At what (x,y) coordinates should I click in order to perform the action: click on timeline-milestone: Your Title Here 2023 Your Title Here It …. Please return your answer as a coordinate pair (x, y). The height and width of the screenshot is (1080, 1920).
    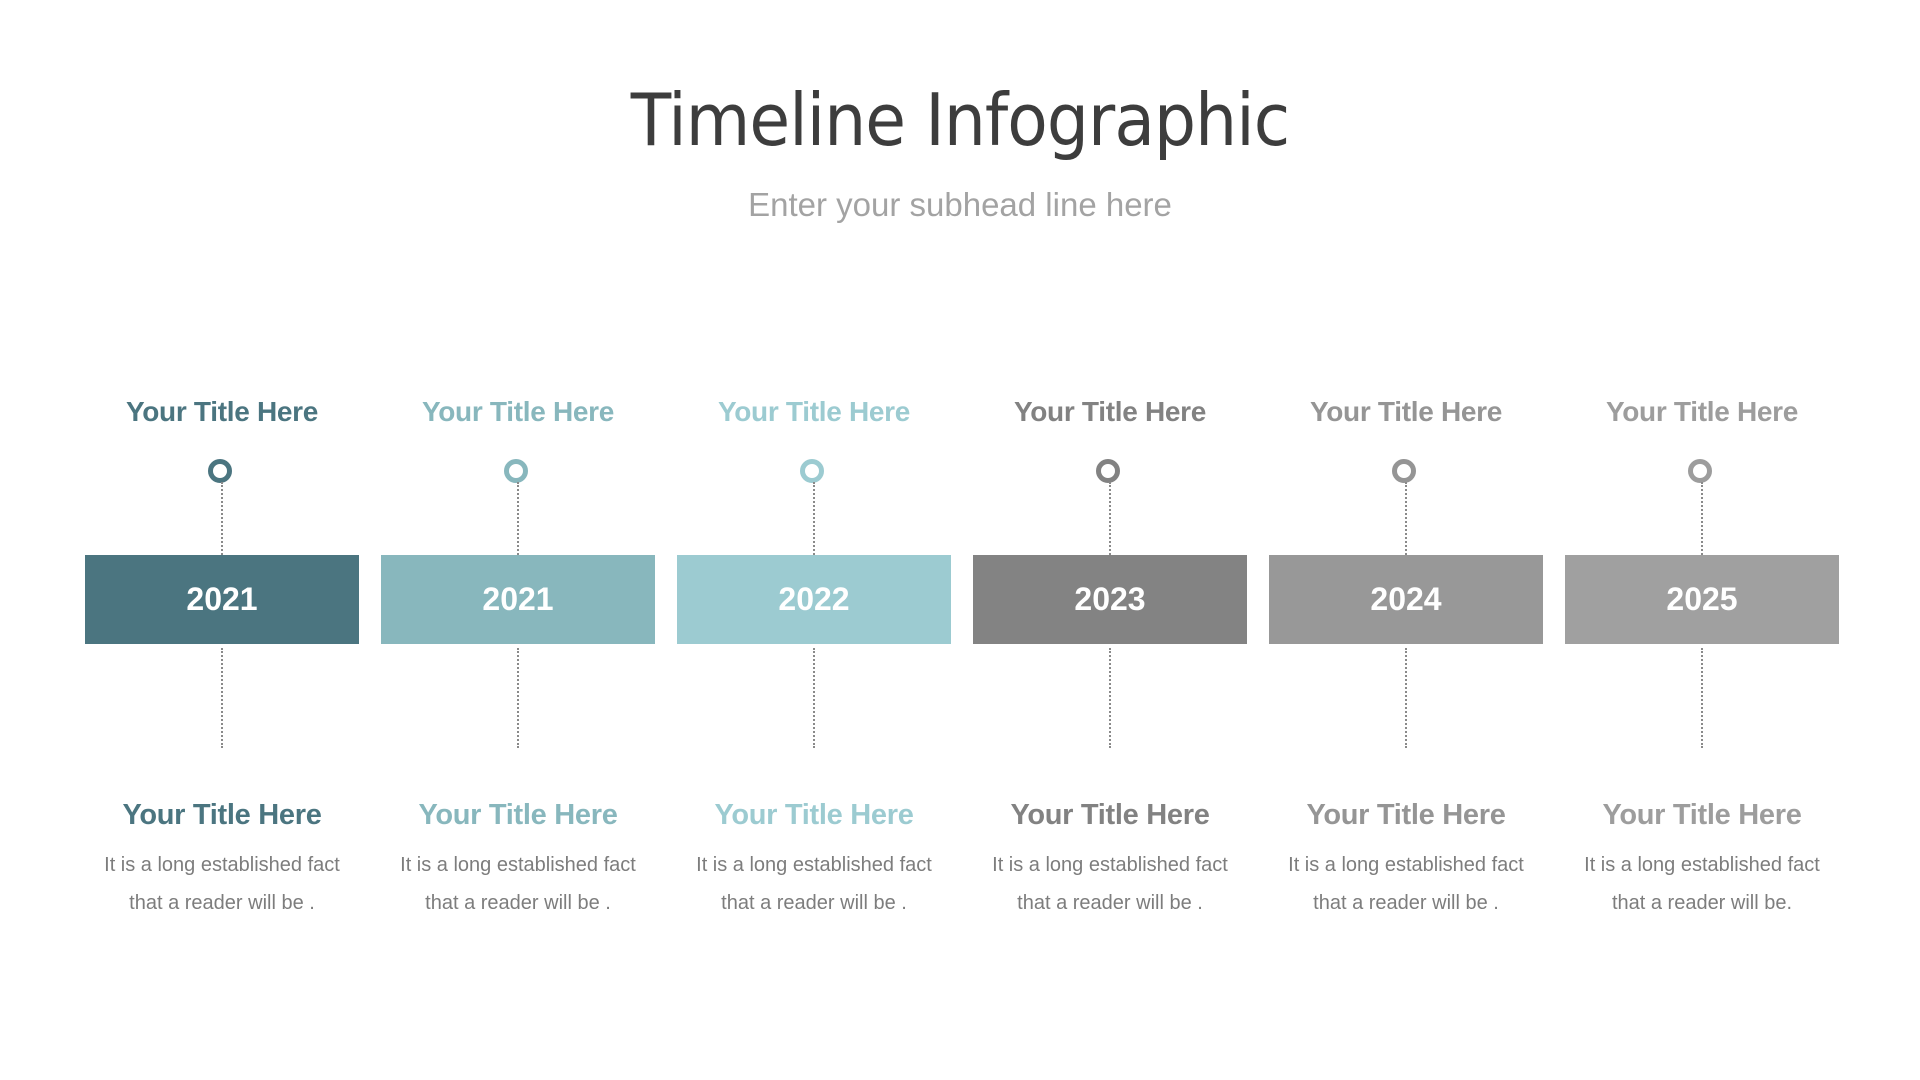
    Looking at the image, I should click on (1110, 540).